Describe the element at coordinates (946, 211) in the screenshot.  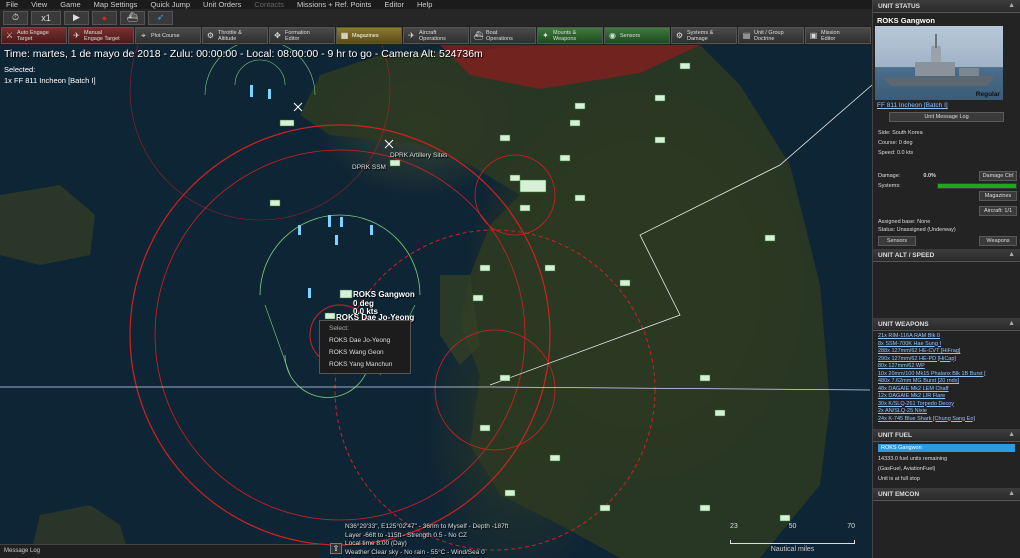
I see `aircraft-row: Aircraft: 1/1` at that location.